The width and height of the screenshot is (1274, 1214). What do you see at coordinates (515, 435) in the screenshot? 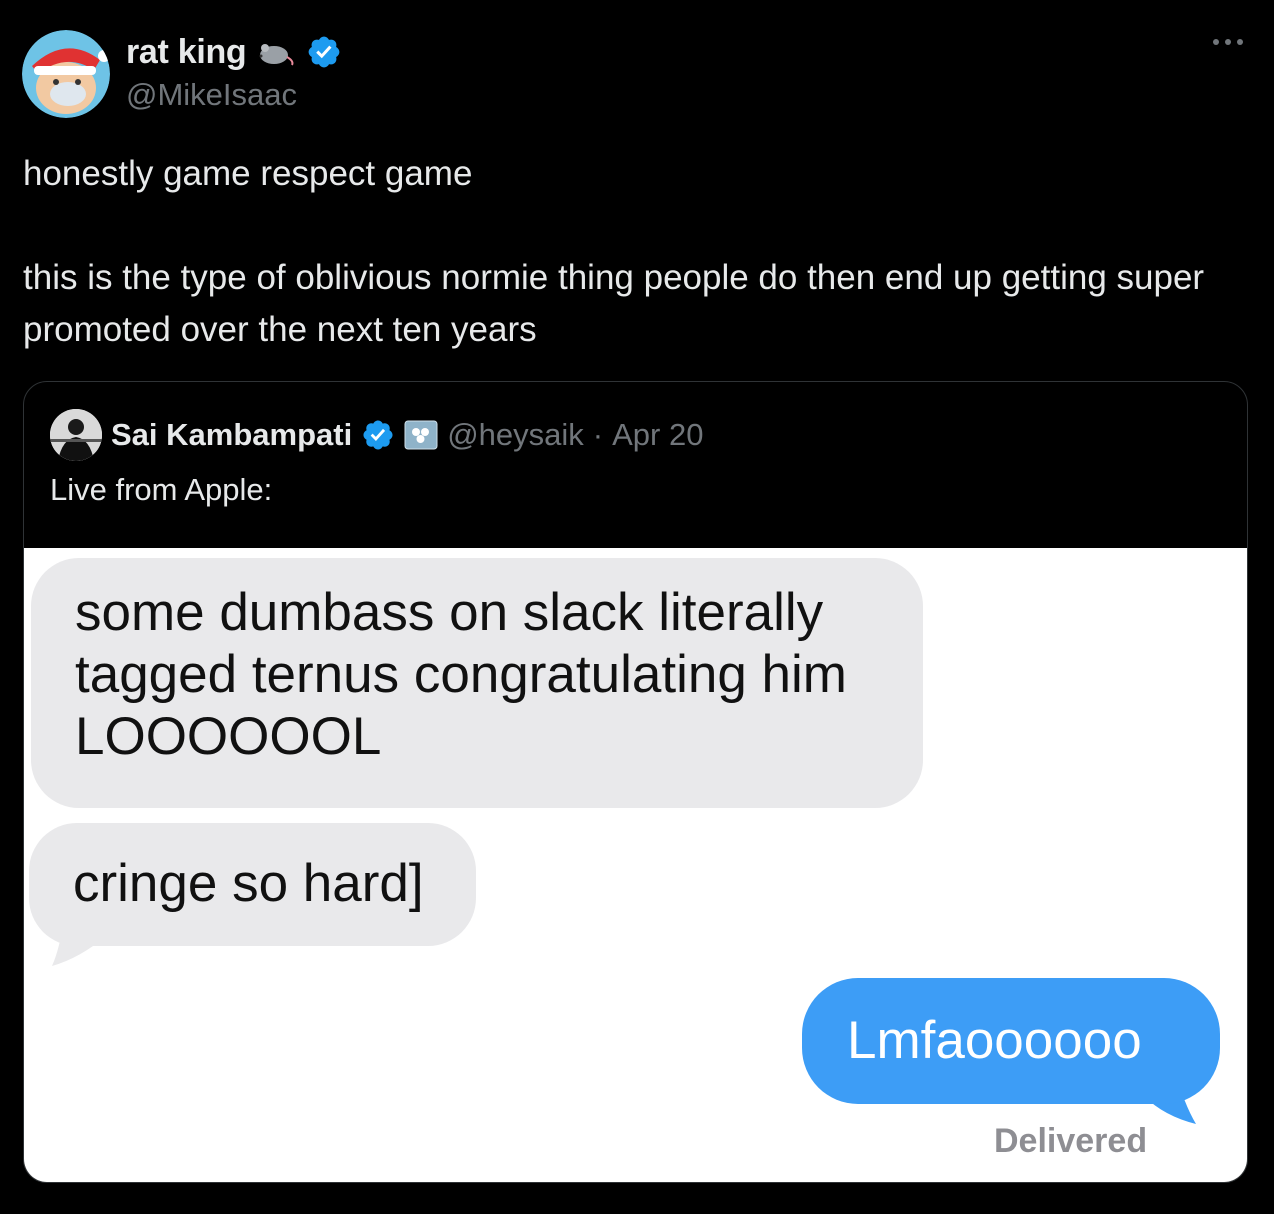
I see `quoted-author-handle: @heysaik` at bounding box center [515, 435].